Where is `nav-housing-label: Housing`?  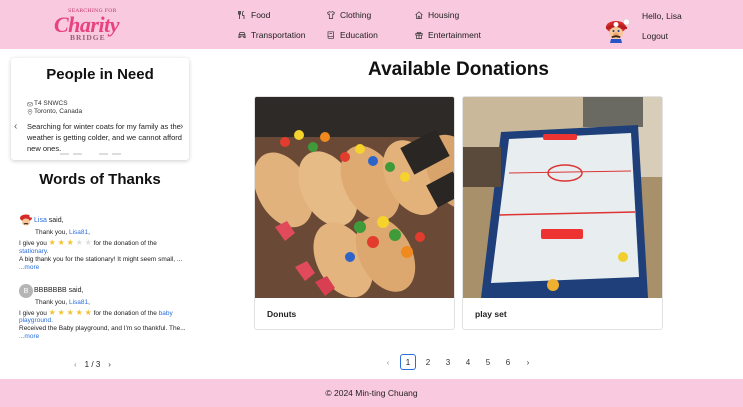
nav-housing-label: Housing is located at coordinates (444, 15).